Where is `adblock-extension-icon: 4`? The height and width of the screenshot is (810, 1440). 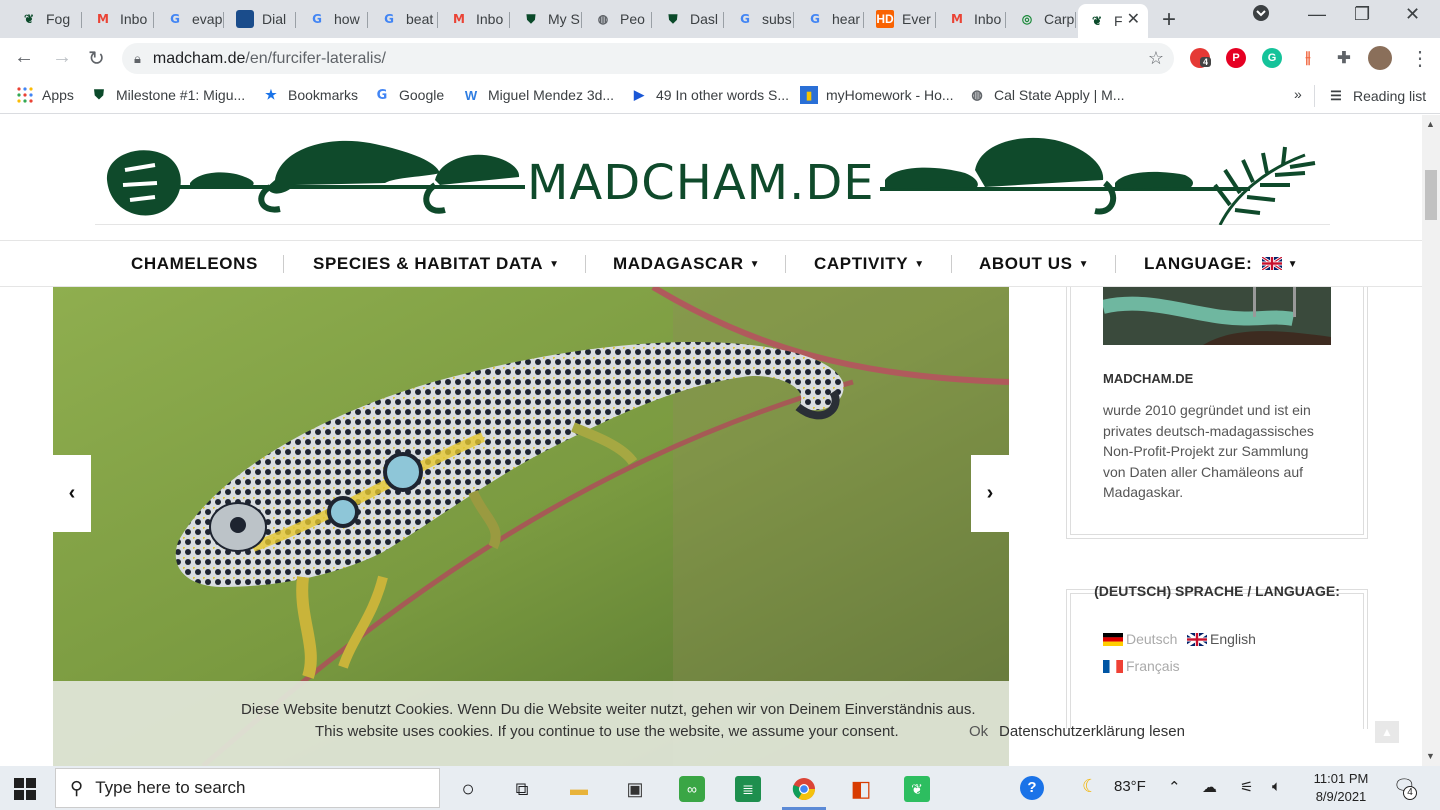 adblock-extension-icon: 4 is located at coordinates (1201, 58).